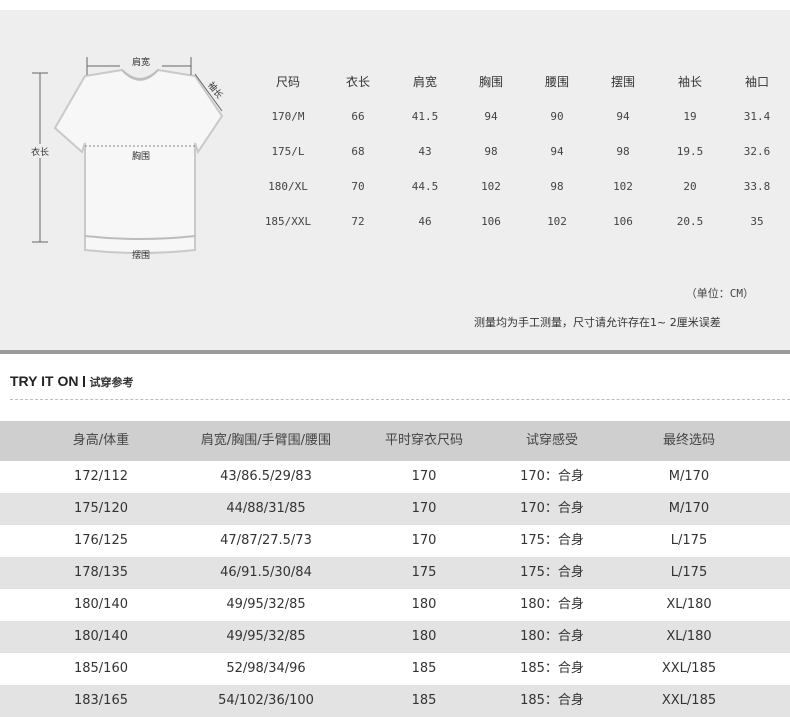 The height and width of the screenshot is (717, 790). I want to click on try-on-cell: 183/165, so click(100, 700).